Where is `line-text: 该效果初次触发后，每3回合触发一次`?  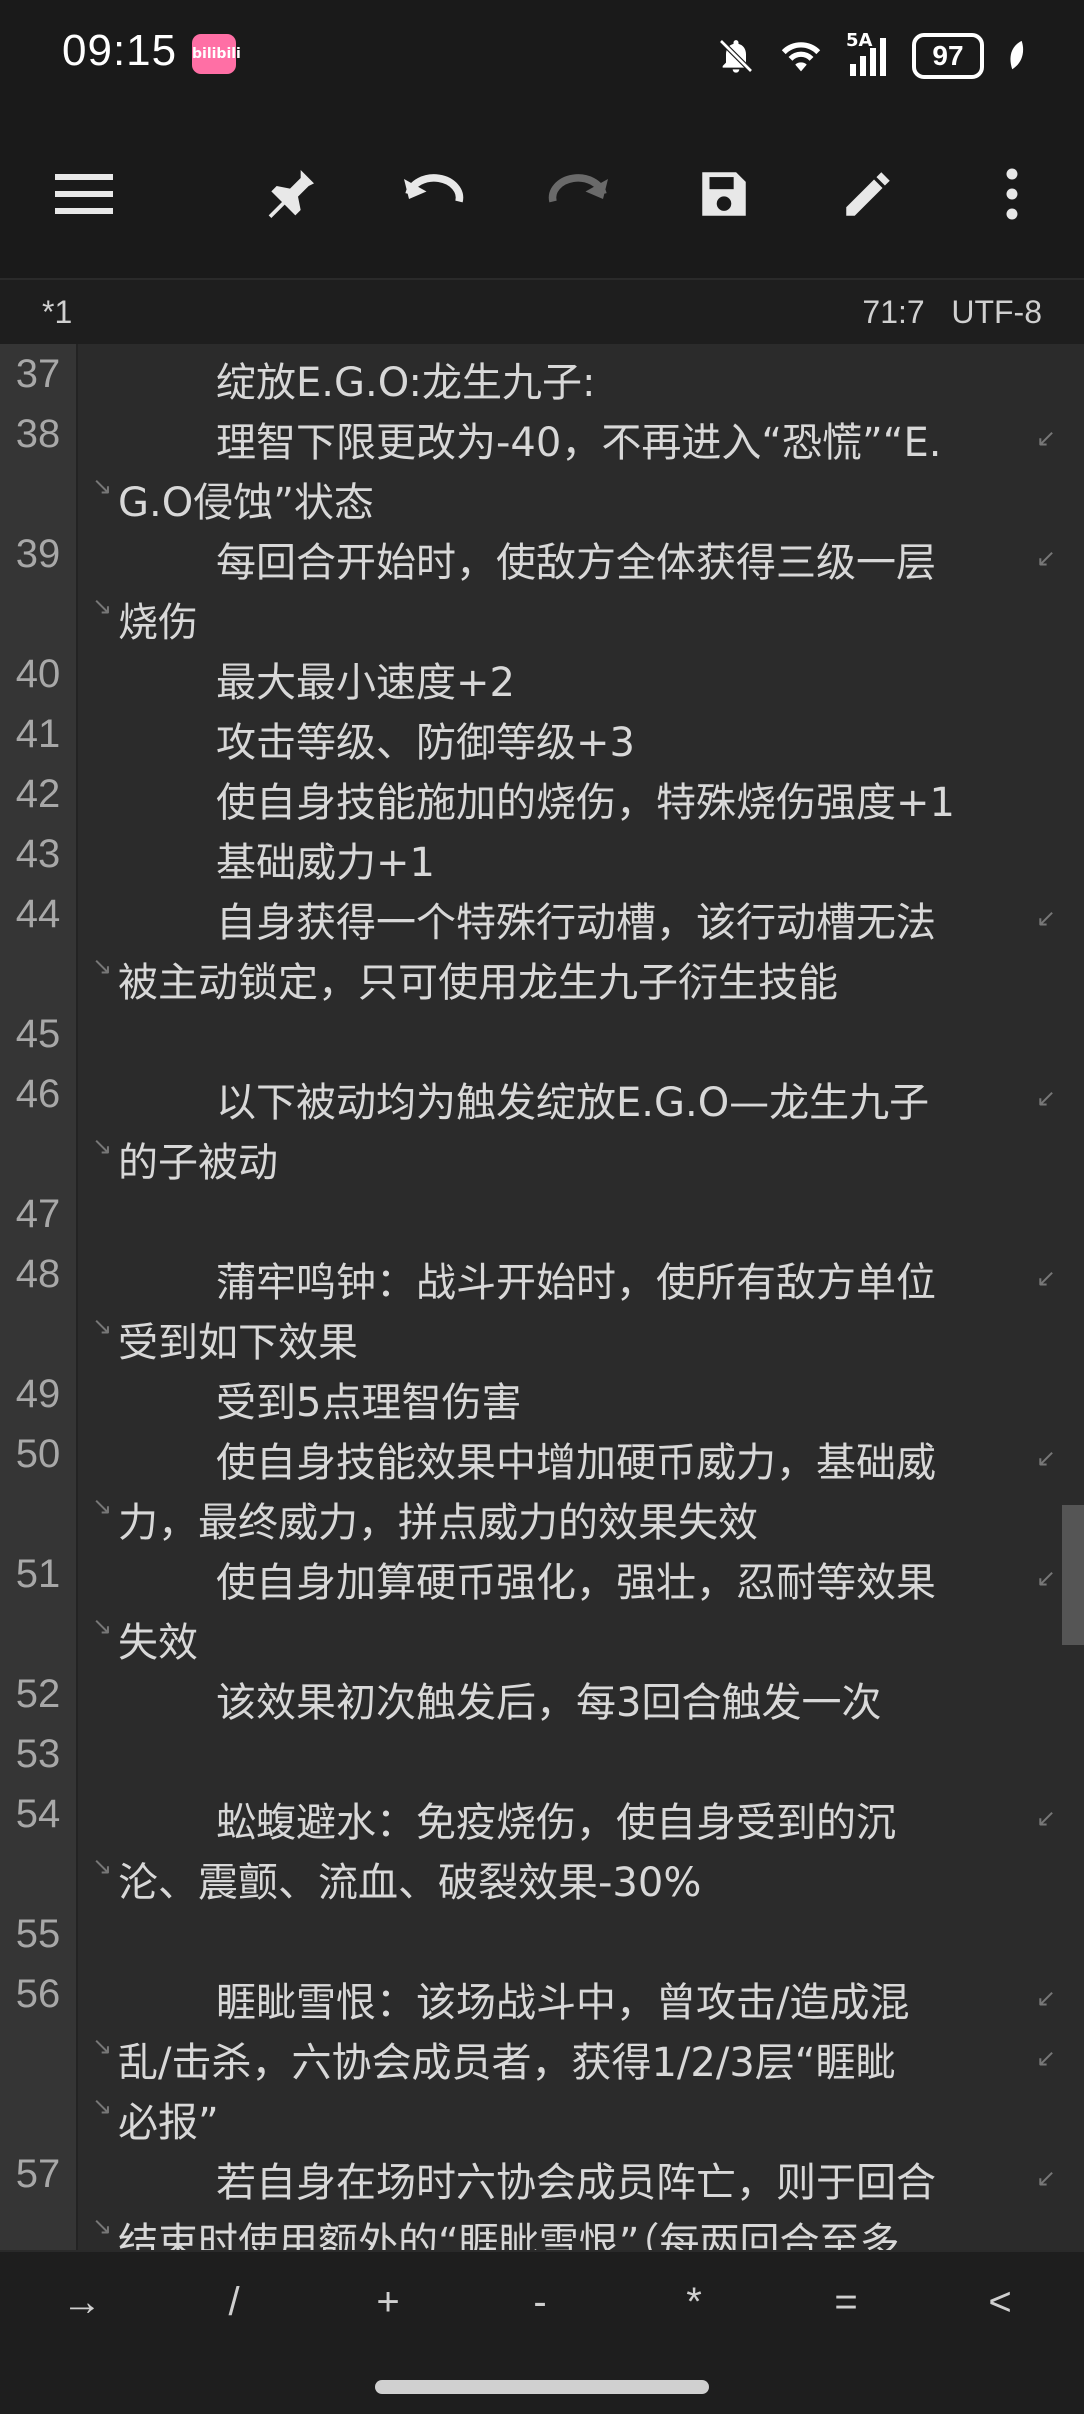
line-text: 该效果初次触发后，每3回合触发一次 is located at coordinates (549, 1703).